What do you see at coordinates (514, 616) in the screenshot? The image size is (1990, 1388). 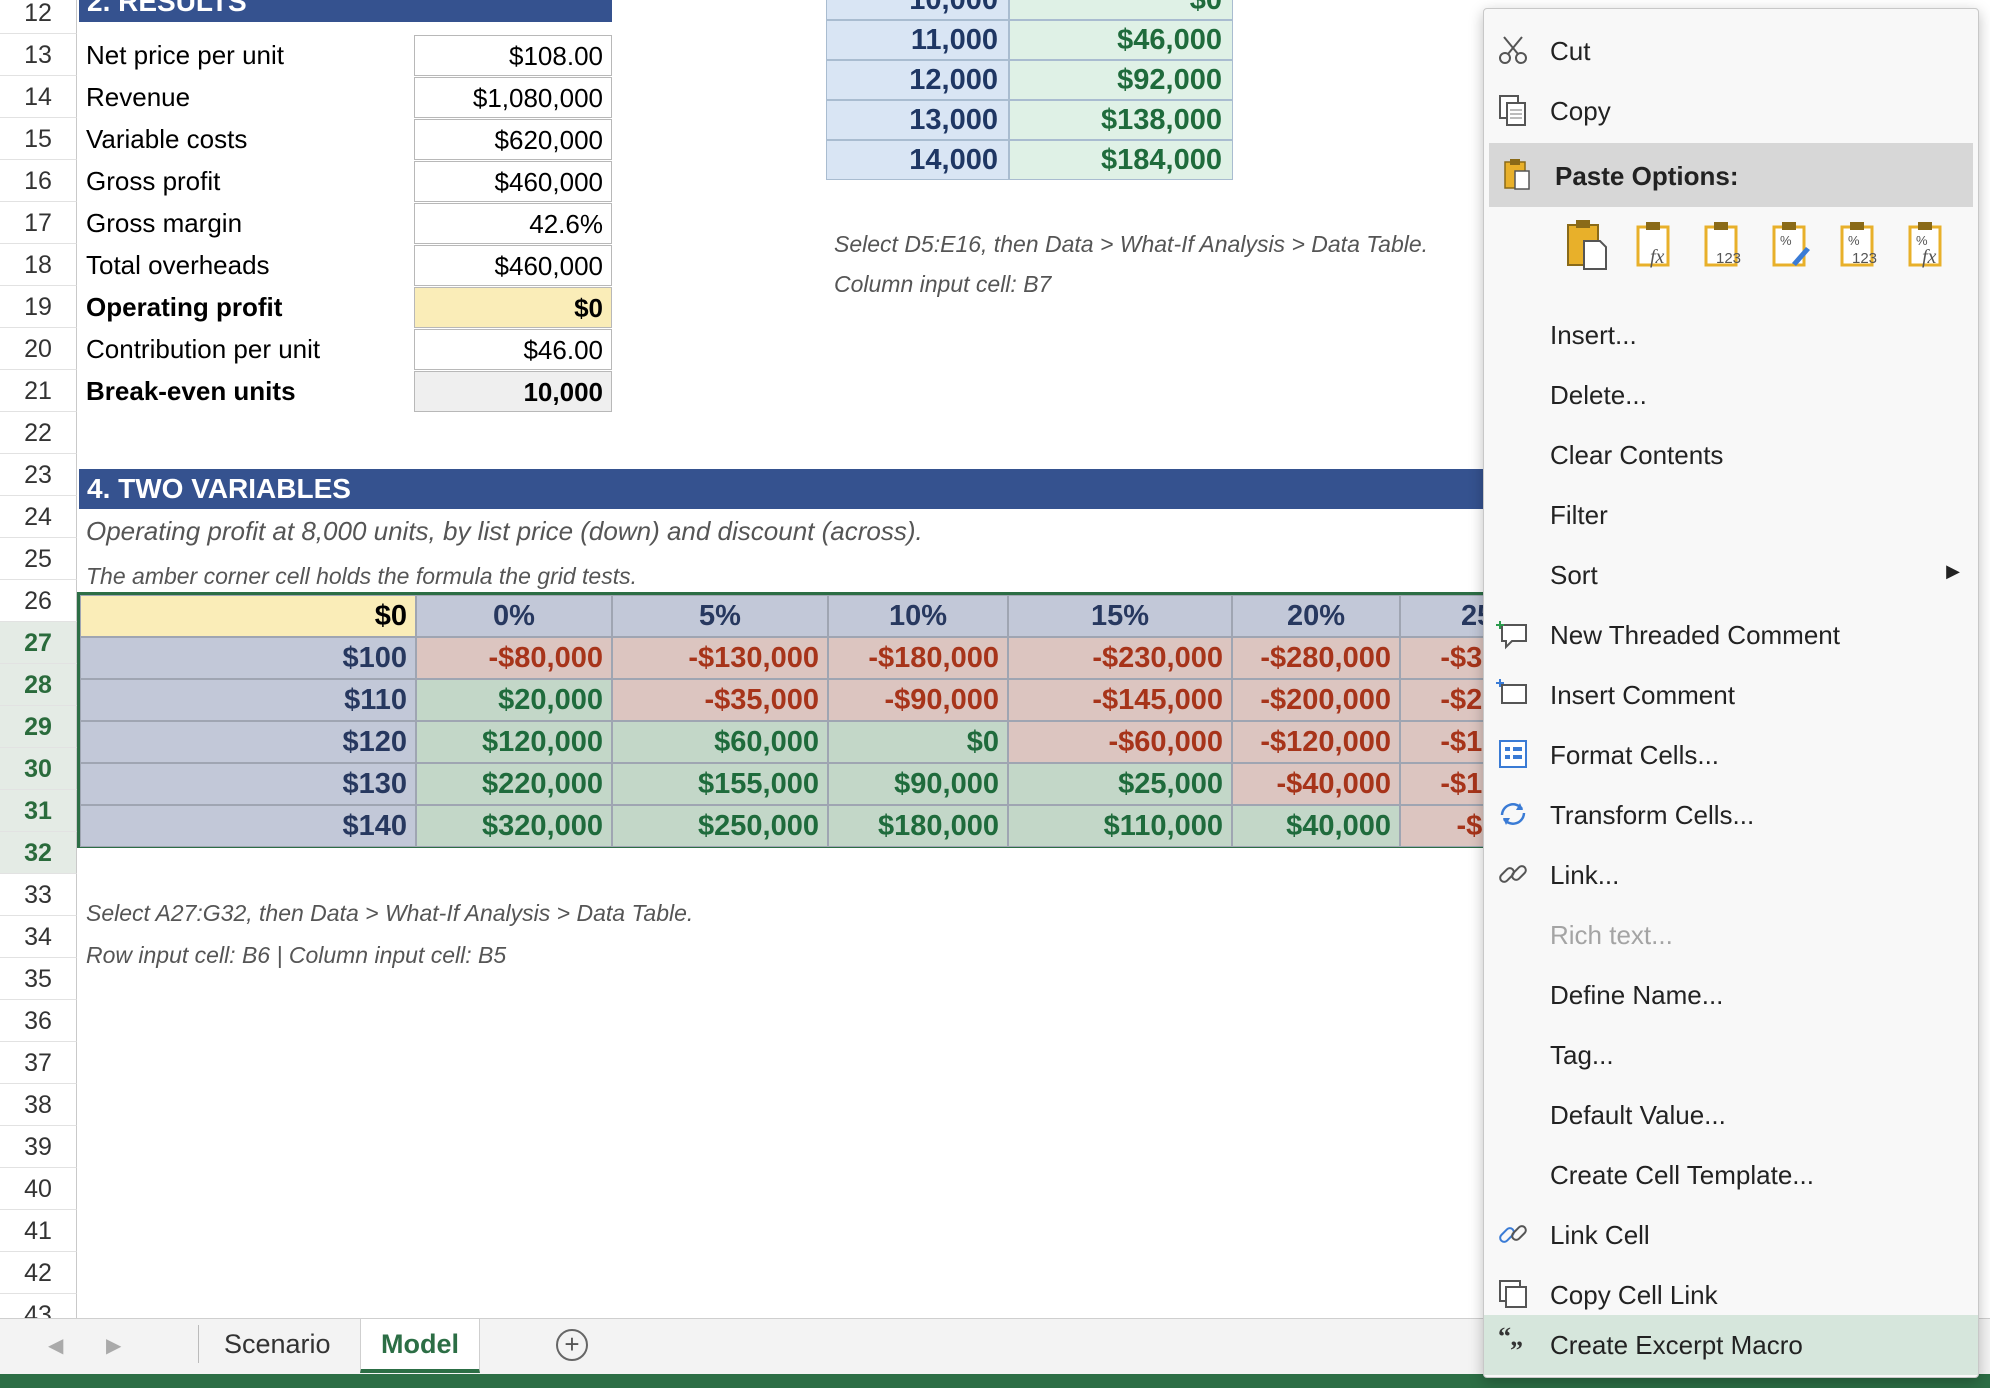 I see `grid-discount-header: 0%` at bounding box center [514, 616].